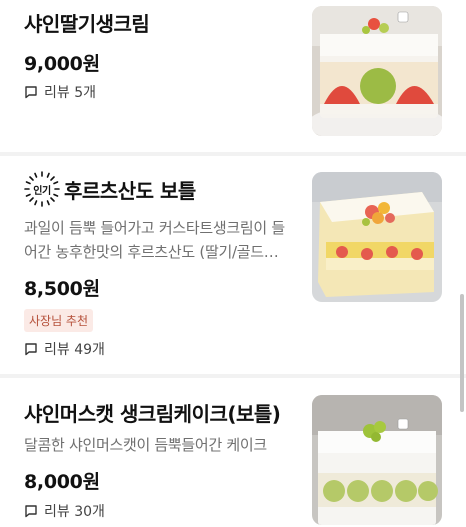  I want to click on menu-item-title: 샤인머스캣 생크림케이크(보틀), so click(152, 414).